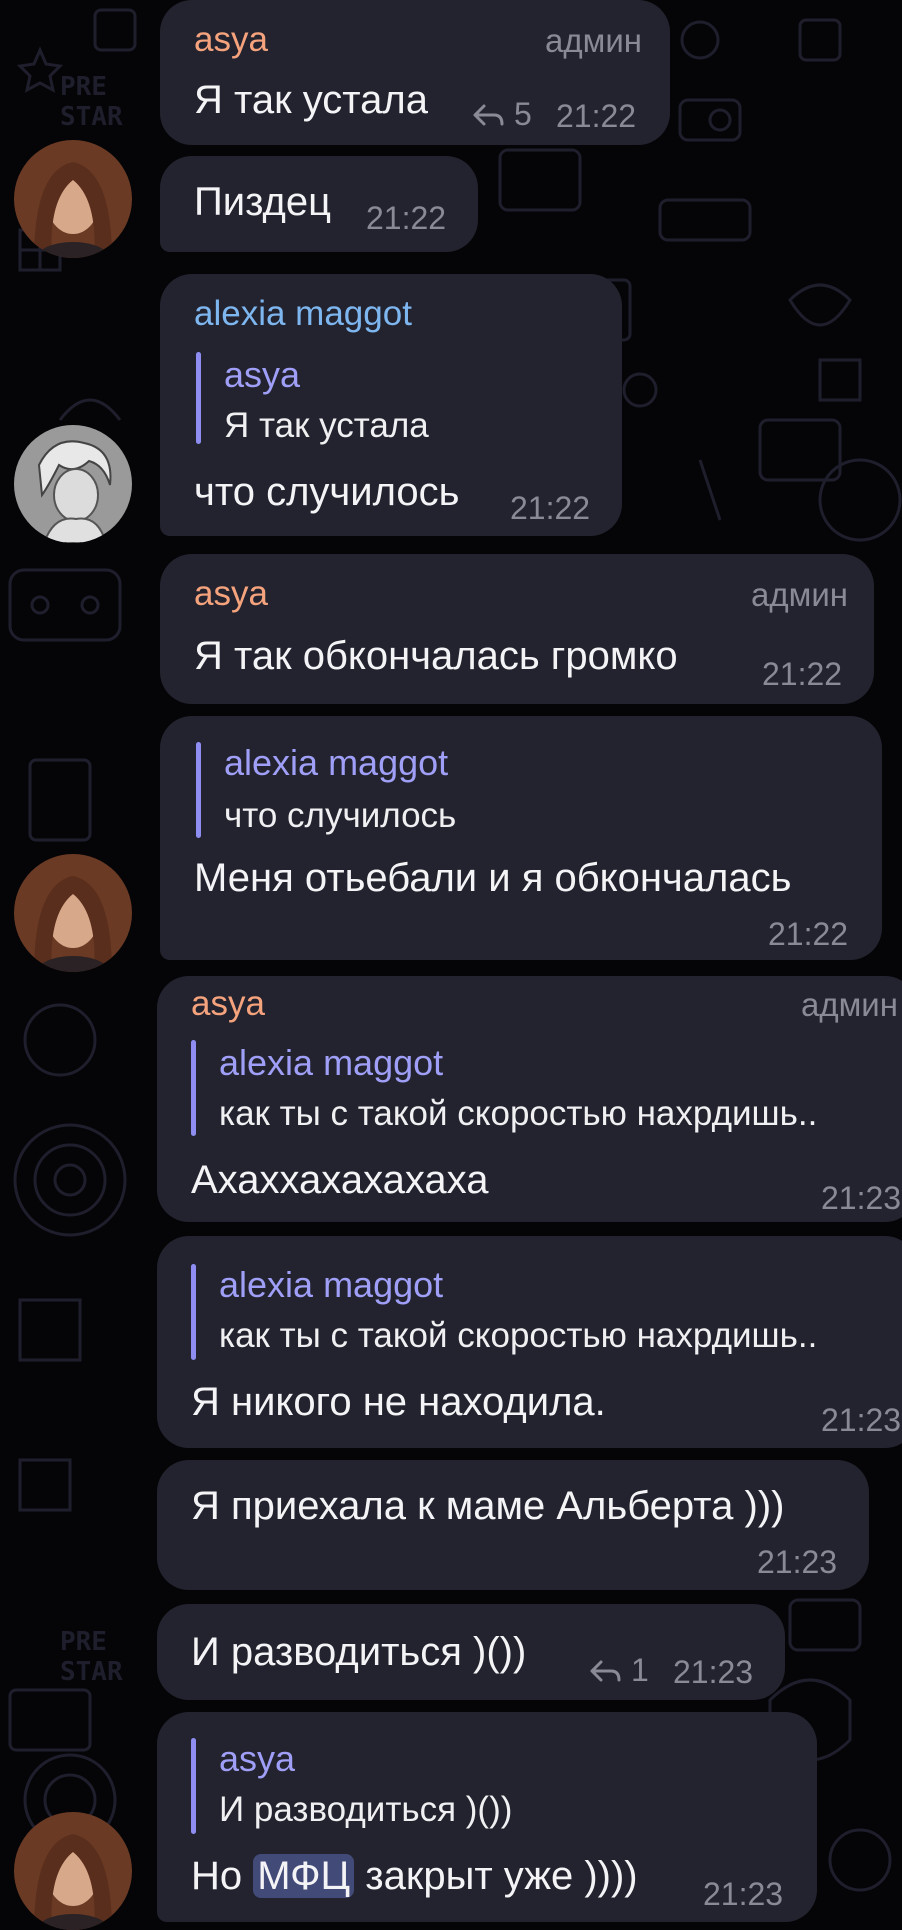 The image size is (902, 1930). What do you see at coordinates (493, 878) in the screenshot?
I see `message-text: Меня отьебали и я обкончалась` at bounding box center [493, 878].